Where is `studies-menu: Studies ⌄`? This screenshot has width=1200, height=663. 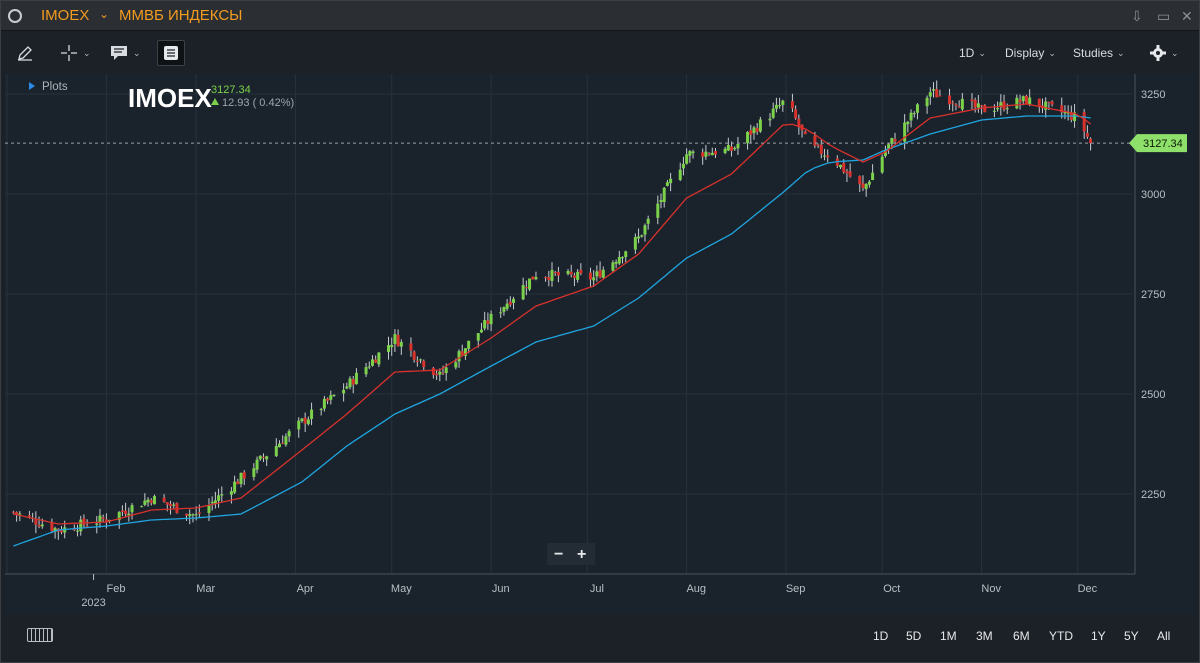
studies-menu: Studies ⌄ is located at coordinates (1099, 53).